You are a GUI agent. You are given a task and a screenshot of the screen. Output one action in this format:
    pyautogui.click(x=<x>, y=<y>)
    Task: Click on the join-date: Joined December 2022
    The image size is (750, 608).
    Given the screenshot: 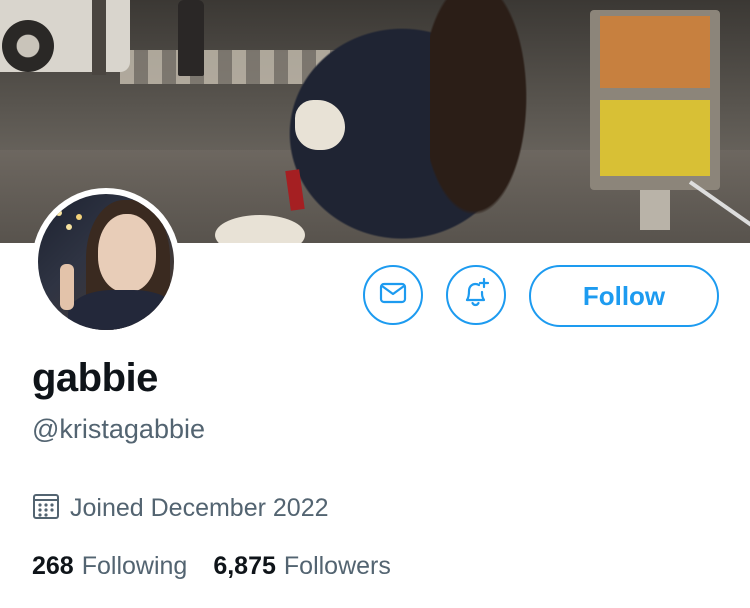 What is the action you would take?
    pyautogui.click(x=180, y=508)
    